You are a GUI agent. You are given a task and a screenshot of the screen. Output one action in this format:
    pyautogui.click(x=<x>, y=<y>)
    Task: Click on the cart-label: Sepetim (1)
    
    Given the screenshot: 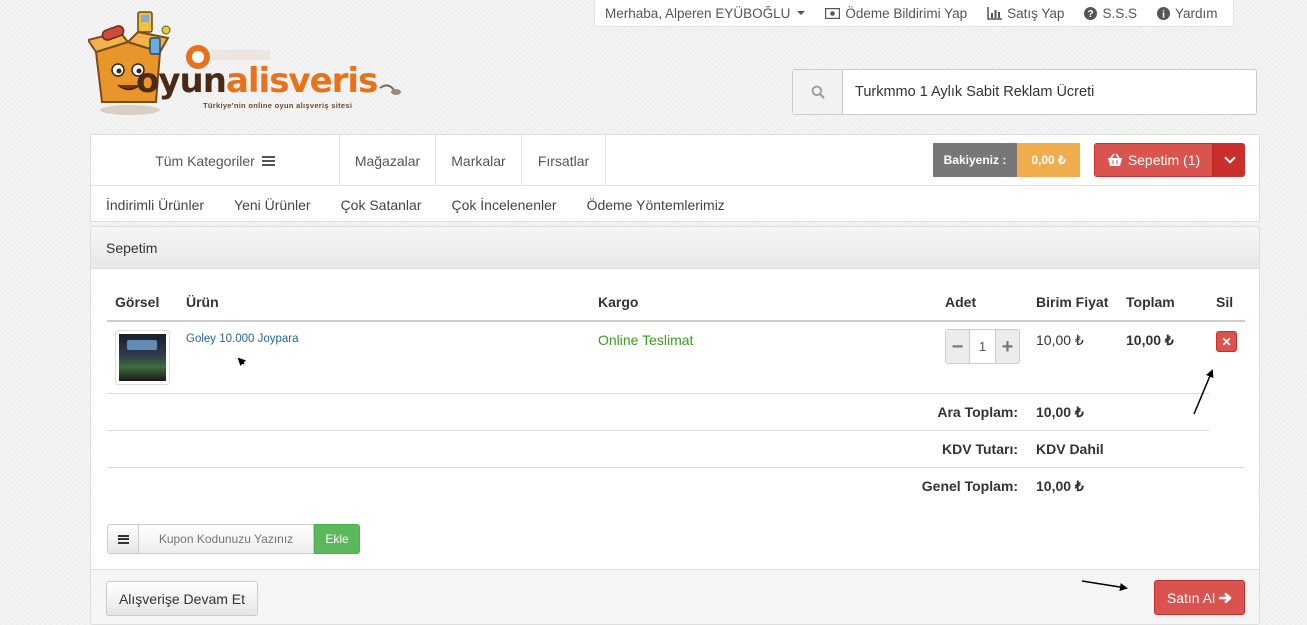 What is the action you would take?
    pyautogui.click(x=1164, y=160)
    